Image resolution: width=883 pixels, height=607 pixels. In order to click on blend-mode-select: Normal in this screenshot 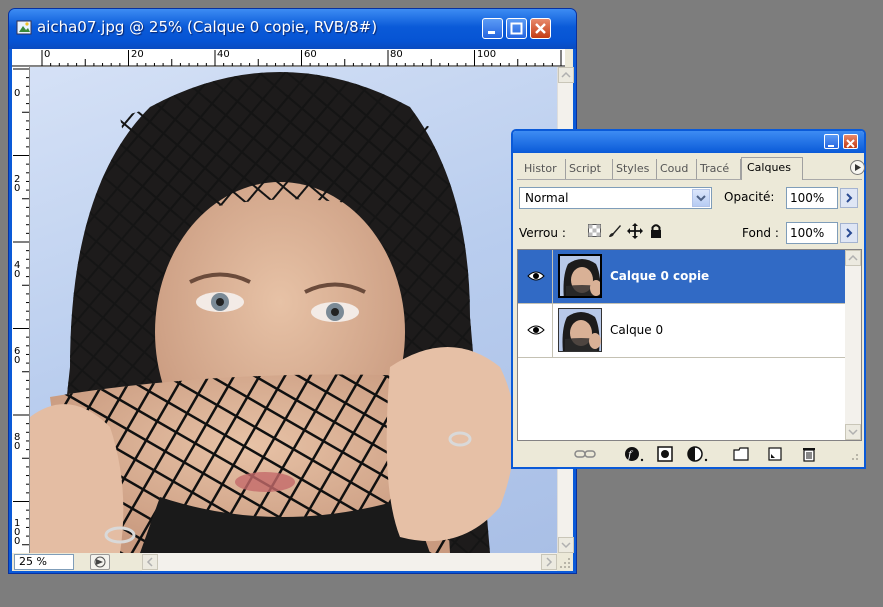, I will do `click(615, 198)`.